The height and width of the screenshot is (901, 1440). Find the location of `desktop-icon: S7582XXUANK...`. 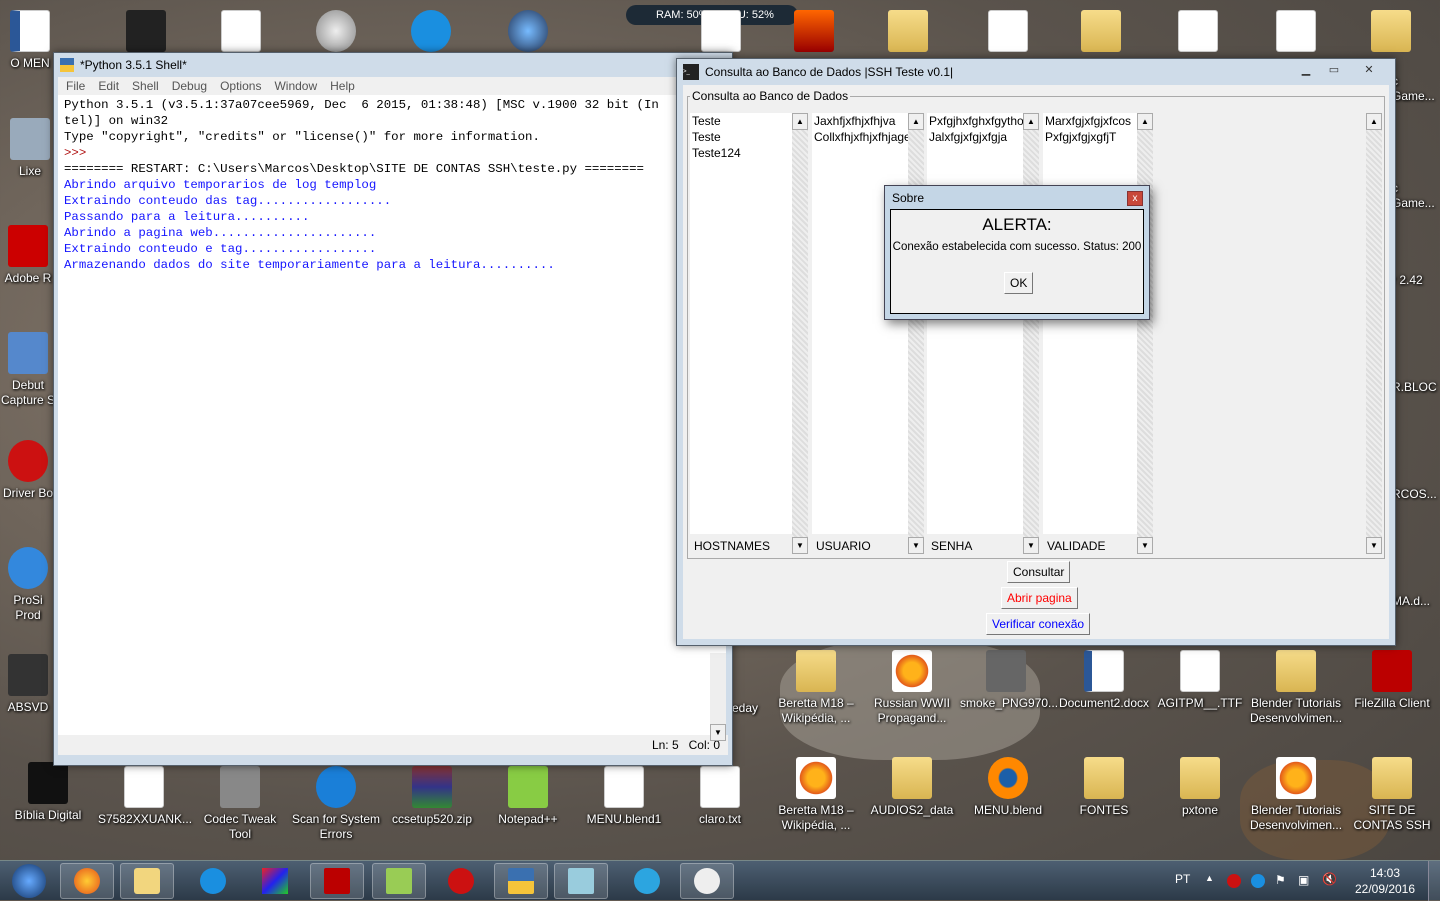

desktop-icon: S7582XXUANK... is located at coordinates (145, 796).